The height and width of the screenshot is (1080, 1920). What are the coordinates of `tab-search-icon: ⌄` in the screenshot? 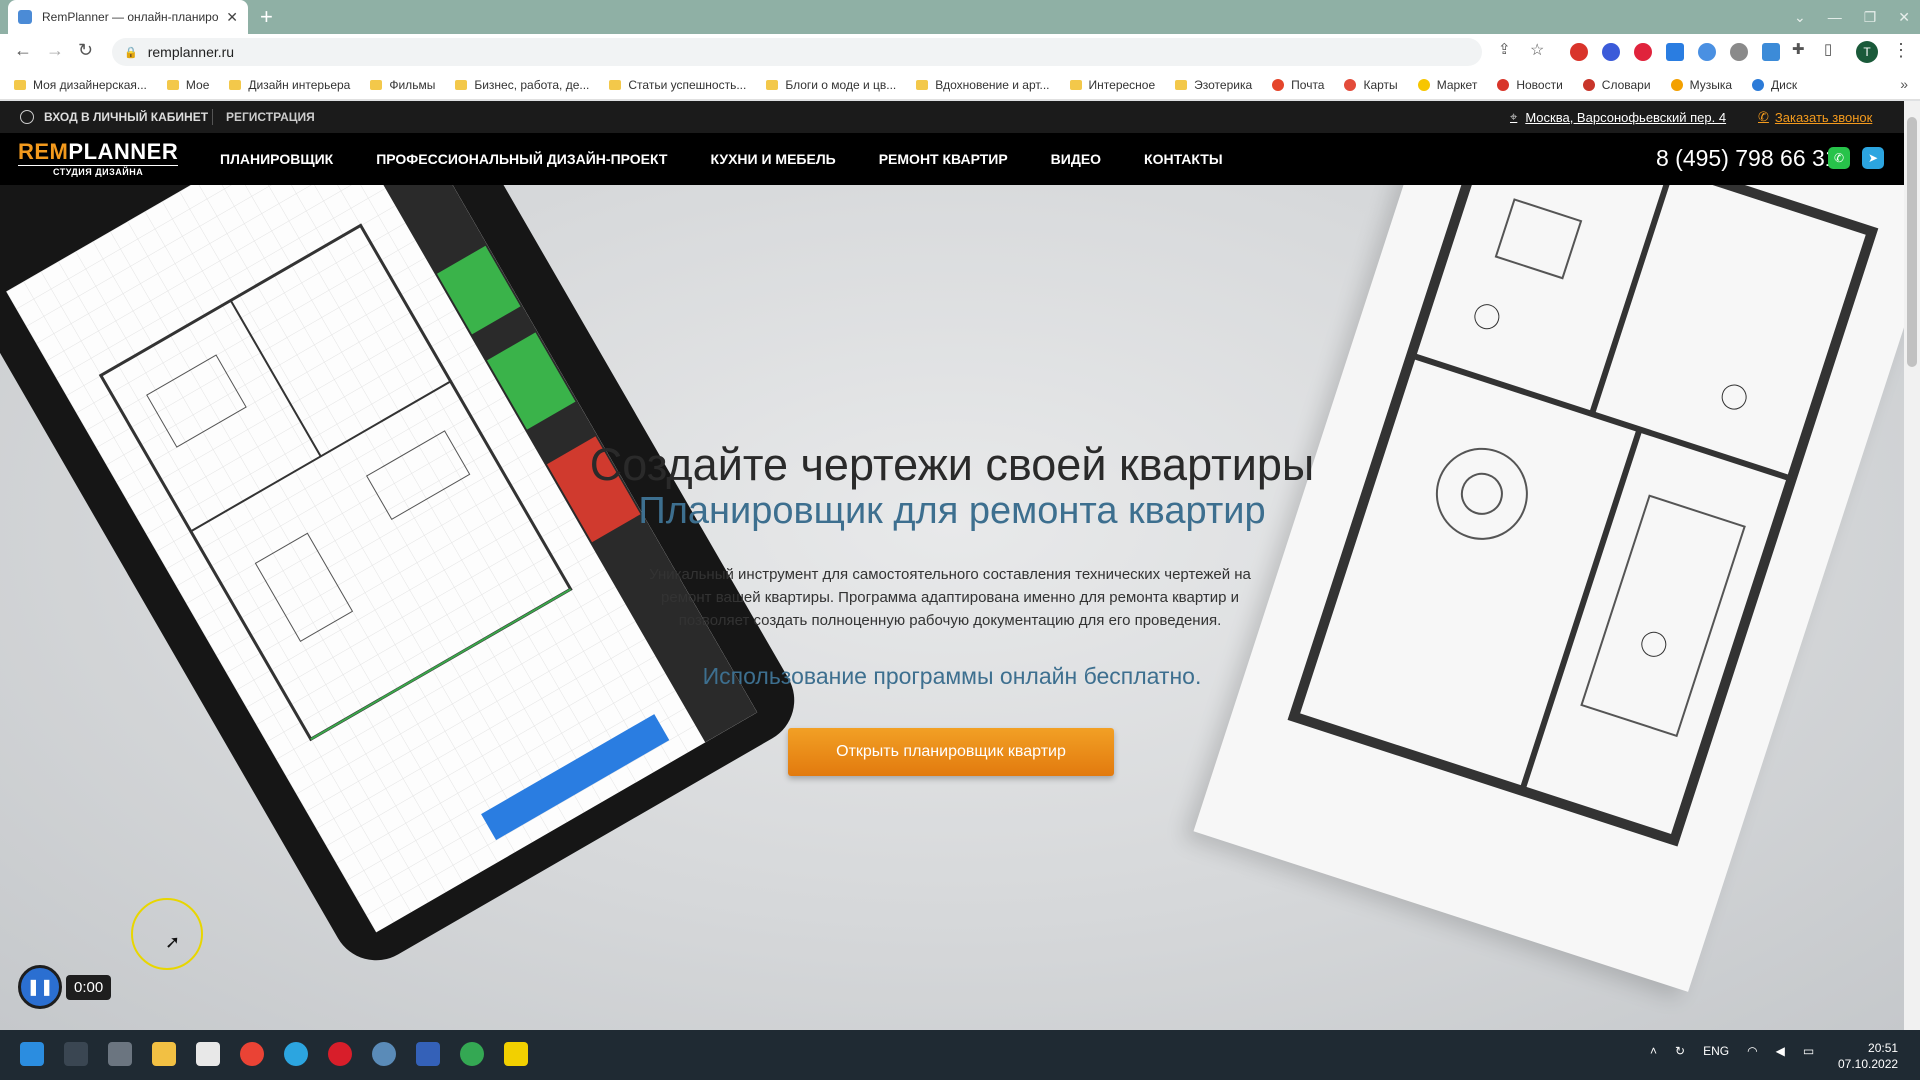 It's located at (1800, 17).